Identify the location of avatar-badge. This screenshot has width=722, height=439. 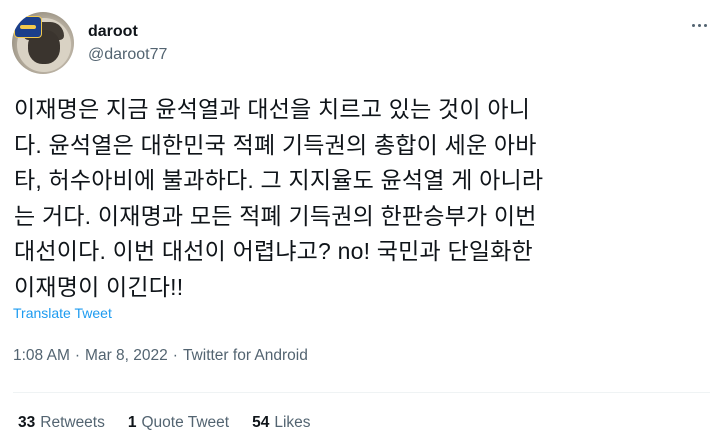
(28, 27).